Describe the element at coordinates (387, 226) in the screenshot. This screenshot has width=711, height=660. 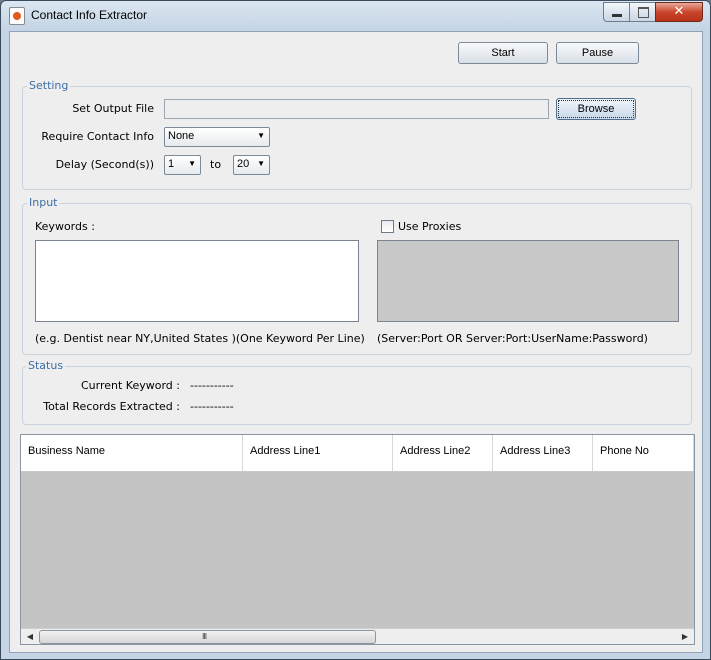
I see `use-proxies-checkbox` at that location.